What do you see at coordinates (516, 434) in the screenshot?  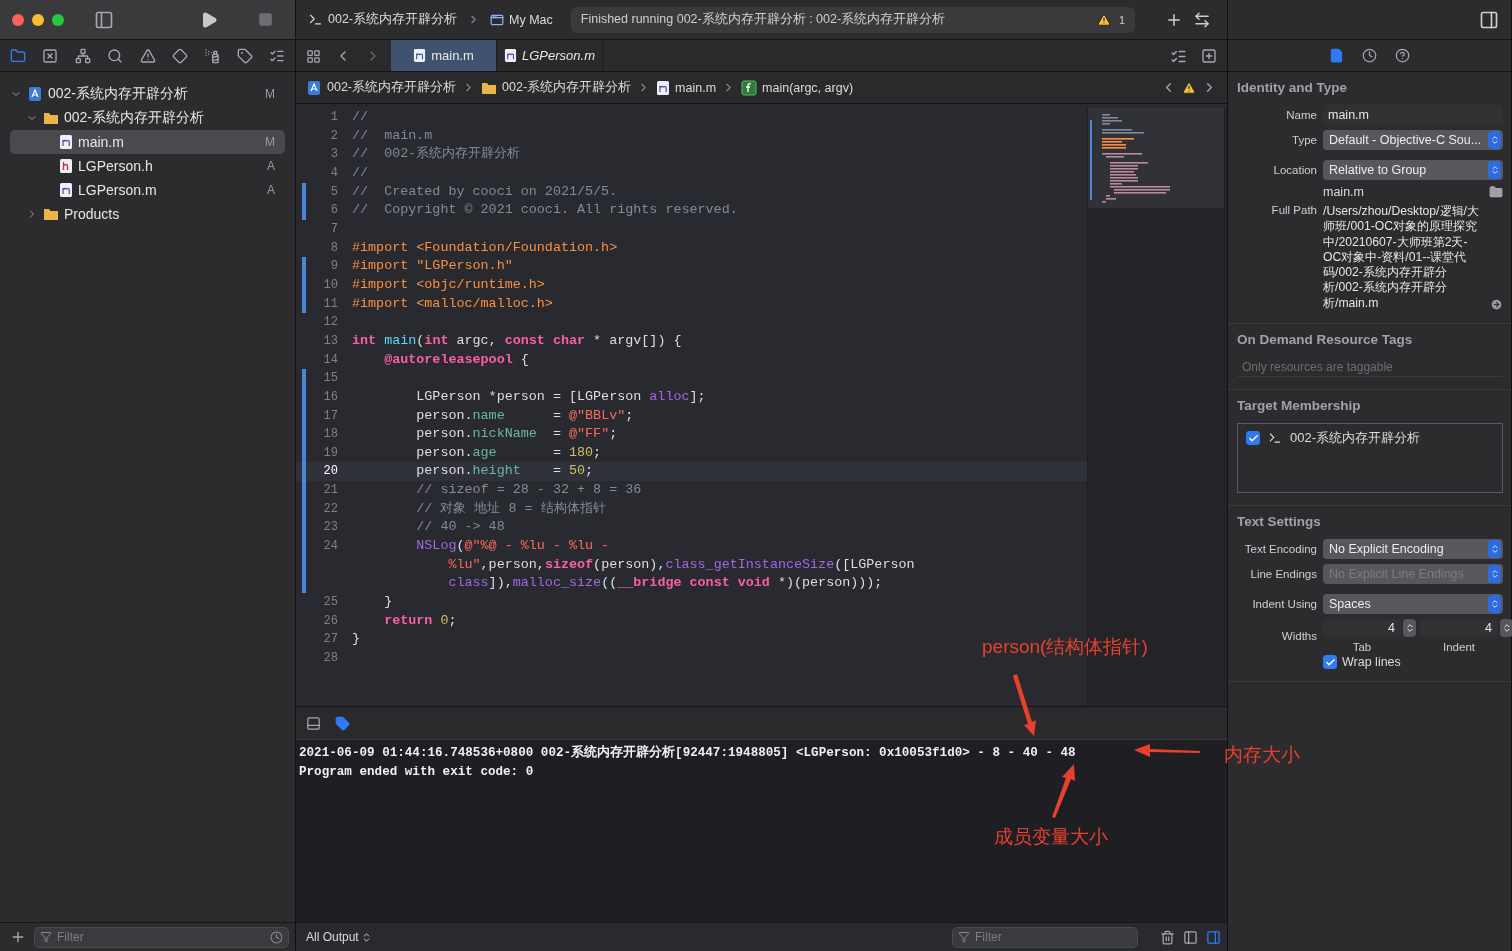 I see `code-line: person.nickName = @"FF";` at bounding box center [516, 434].